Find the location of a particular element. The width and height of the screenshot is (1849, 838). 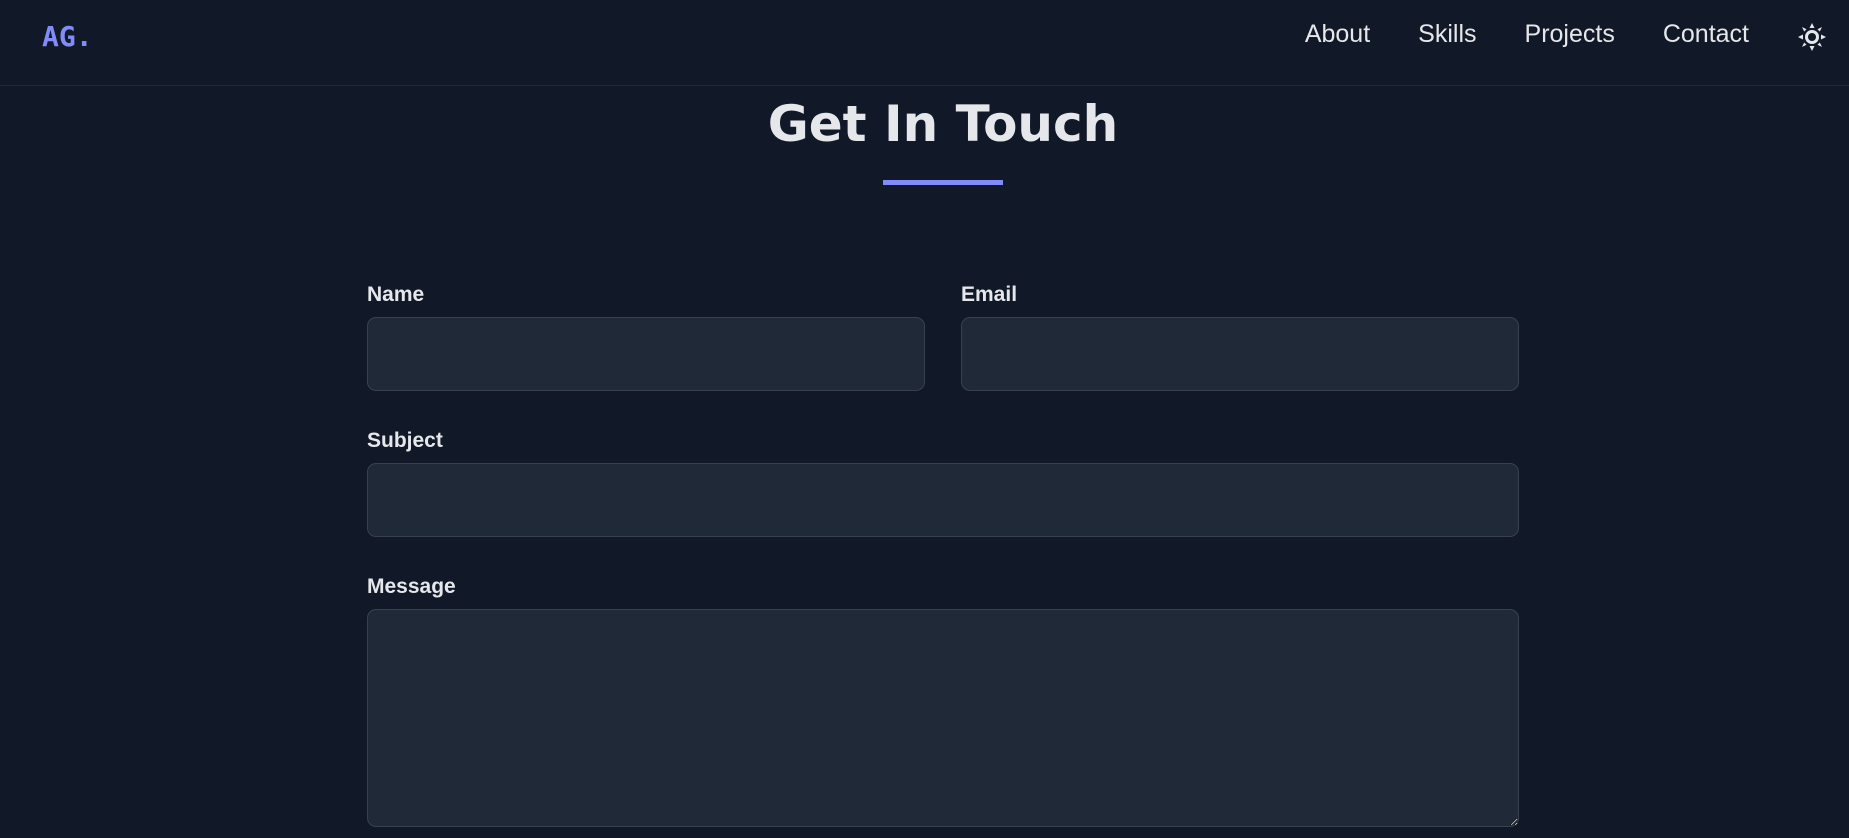

subject-field-group: Subject is located at coordinates (943, 483).